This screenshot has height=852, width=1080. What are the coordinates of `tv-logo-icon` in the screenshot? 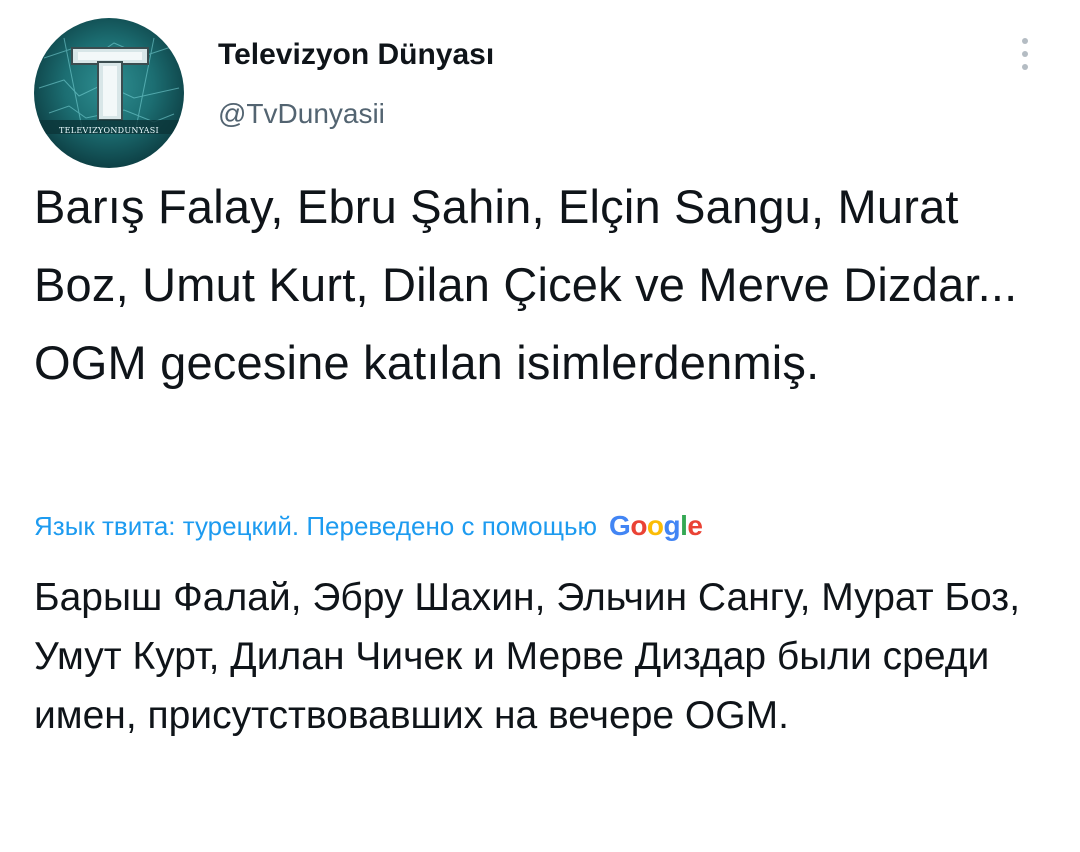 It's located at (109, 85).